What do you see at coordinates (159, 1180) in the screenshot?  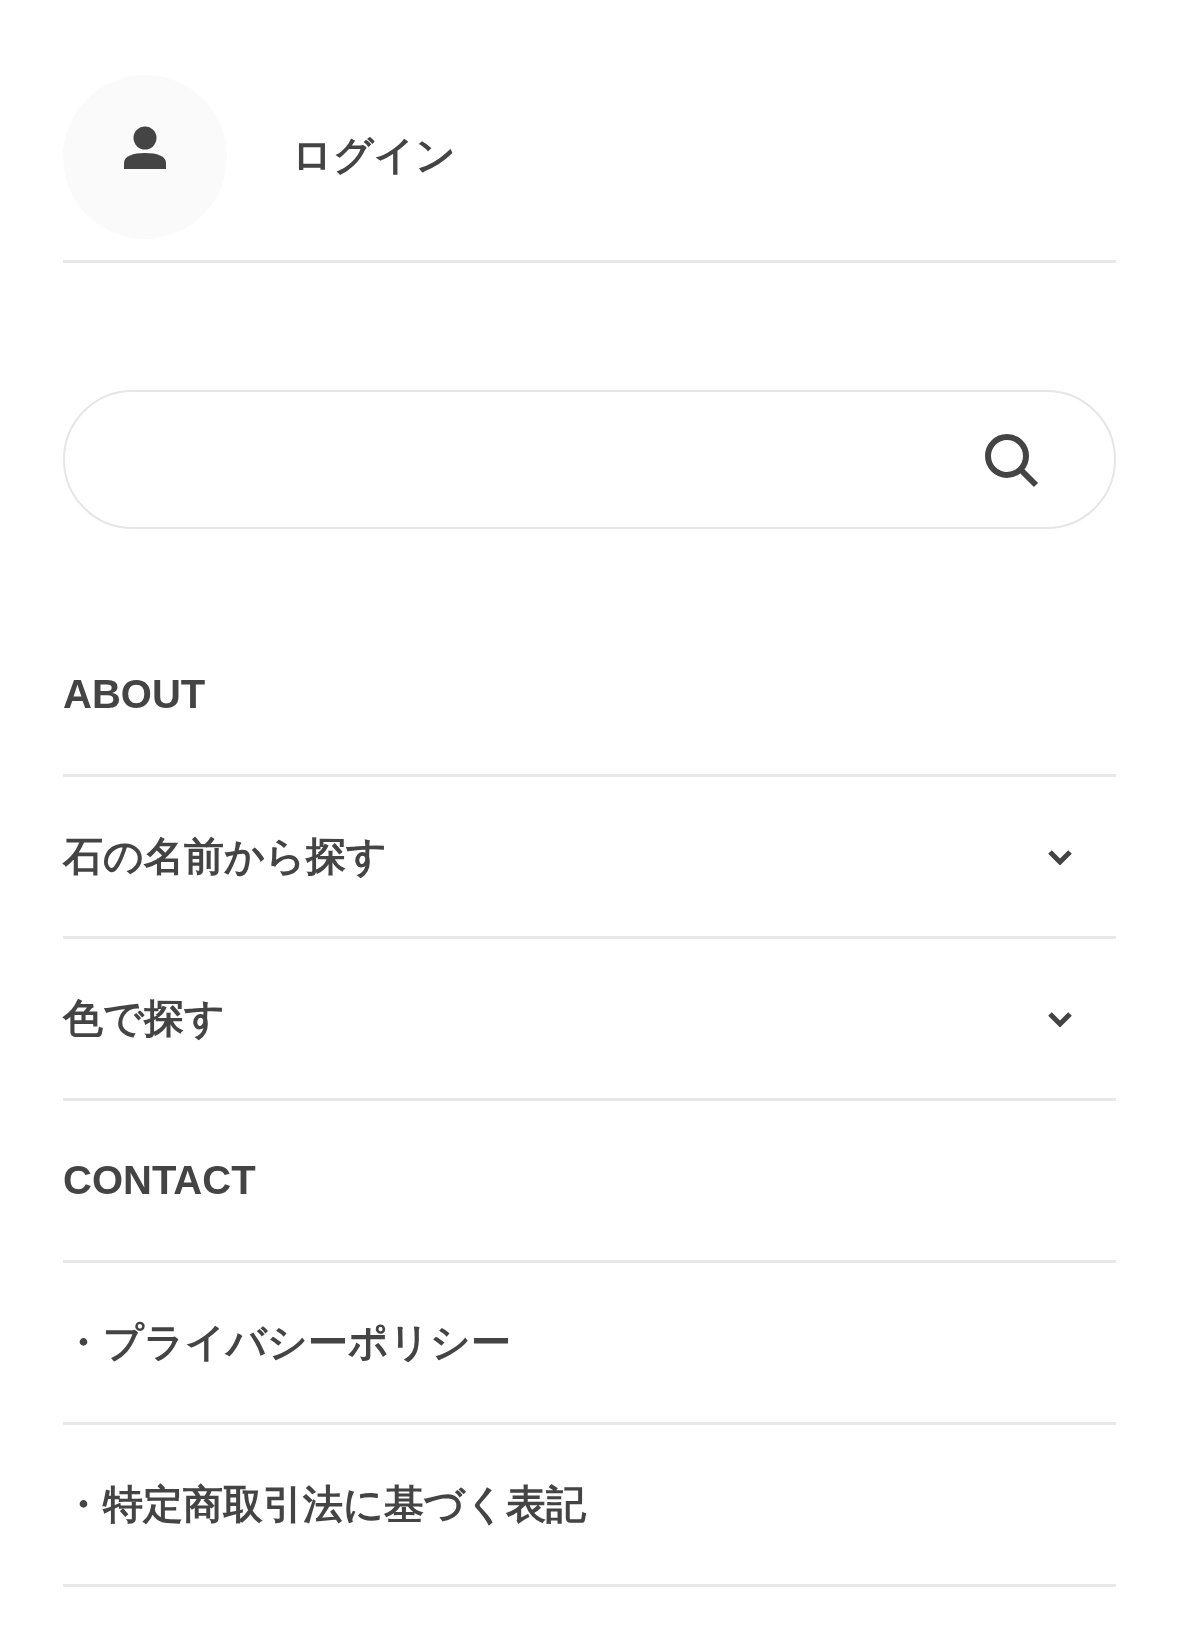 I see `menu-link: CONTACT` at bounding box center [159, 1180].